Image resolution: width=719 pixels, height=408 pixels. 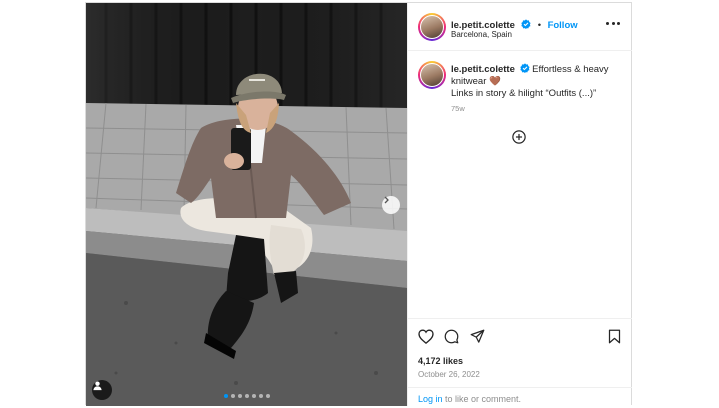 I want to click on follow-button: Follow, so click(x=563, y=25).